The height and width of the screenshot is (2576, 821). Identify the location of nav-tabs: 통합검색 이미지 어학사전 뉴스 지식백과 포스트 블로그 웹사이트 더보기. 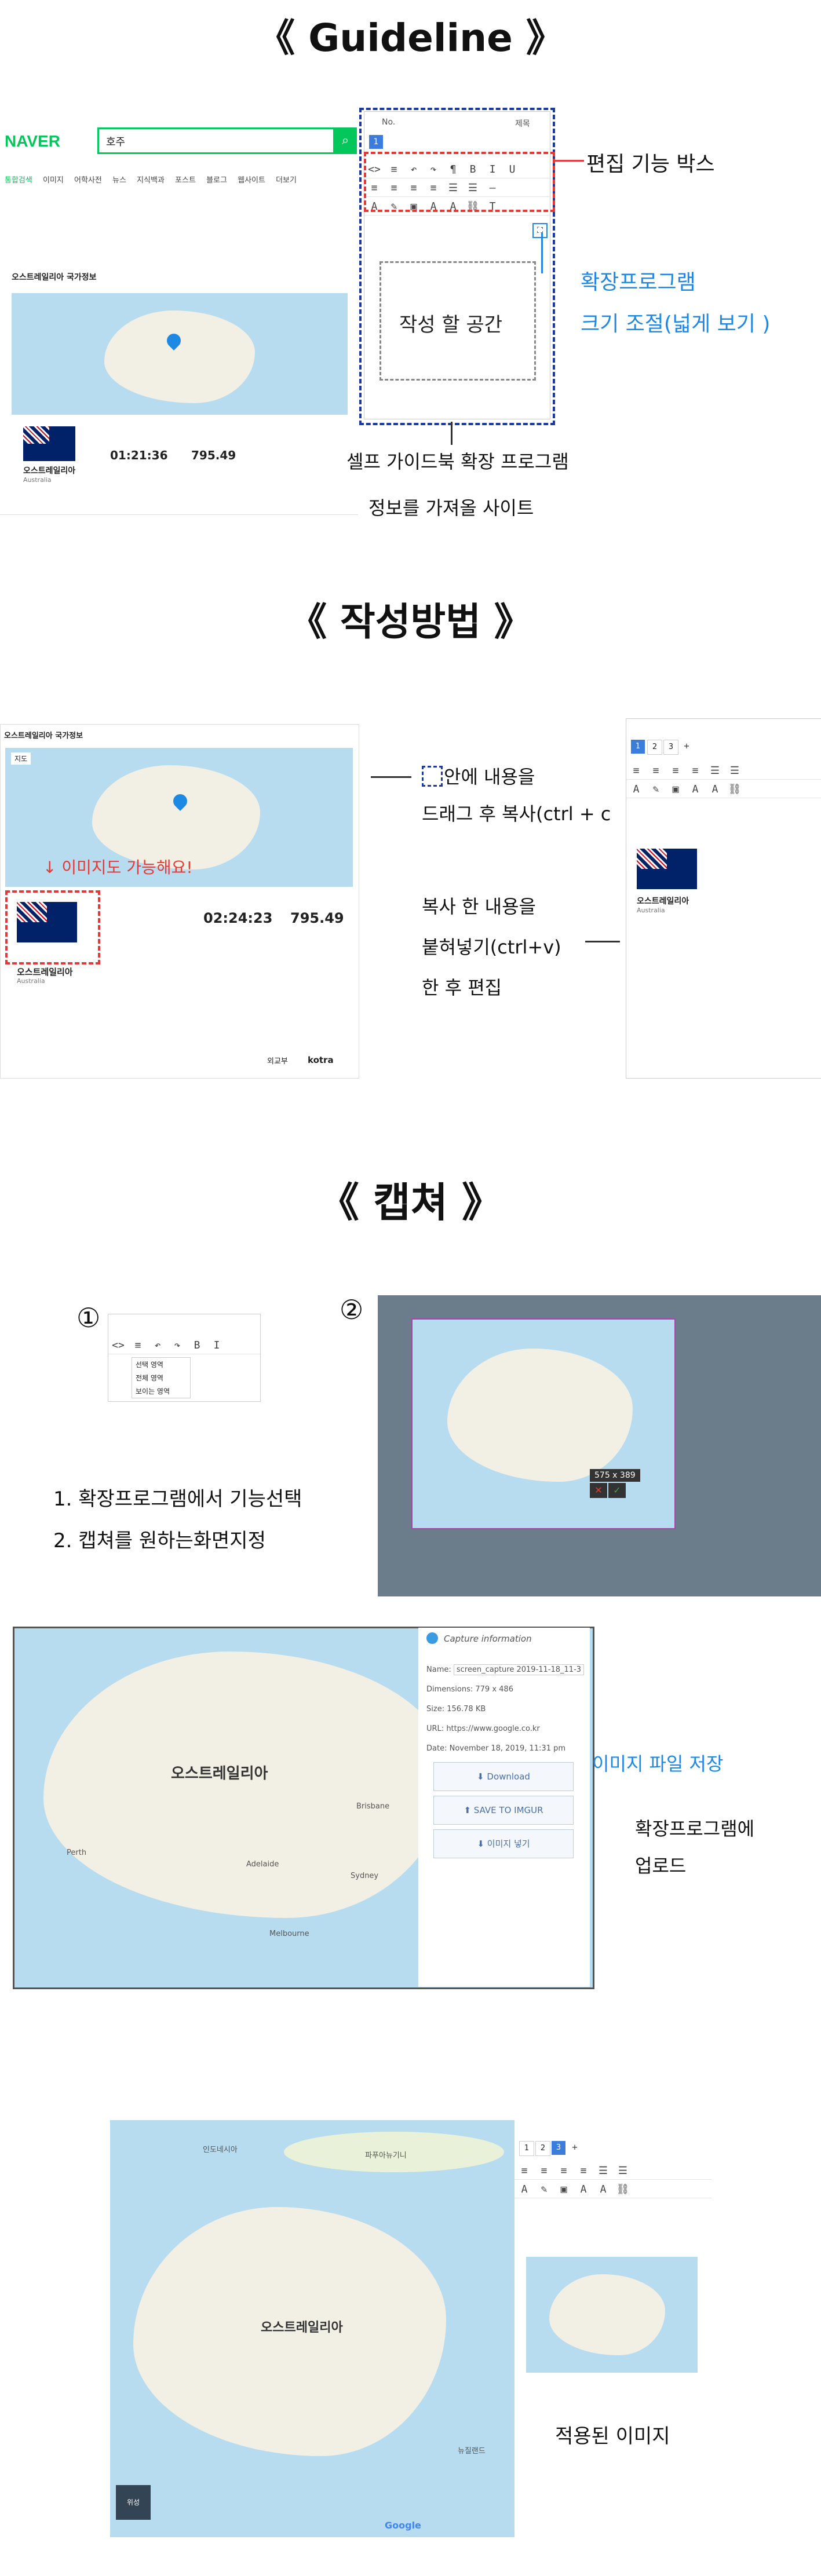
(178, 181).